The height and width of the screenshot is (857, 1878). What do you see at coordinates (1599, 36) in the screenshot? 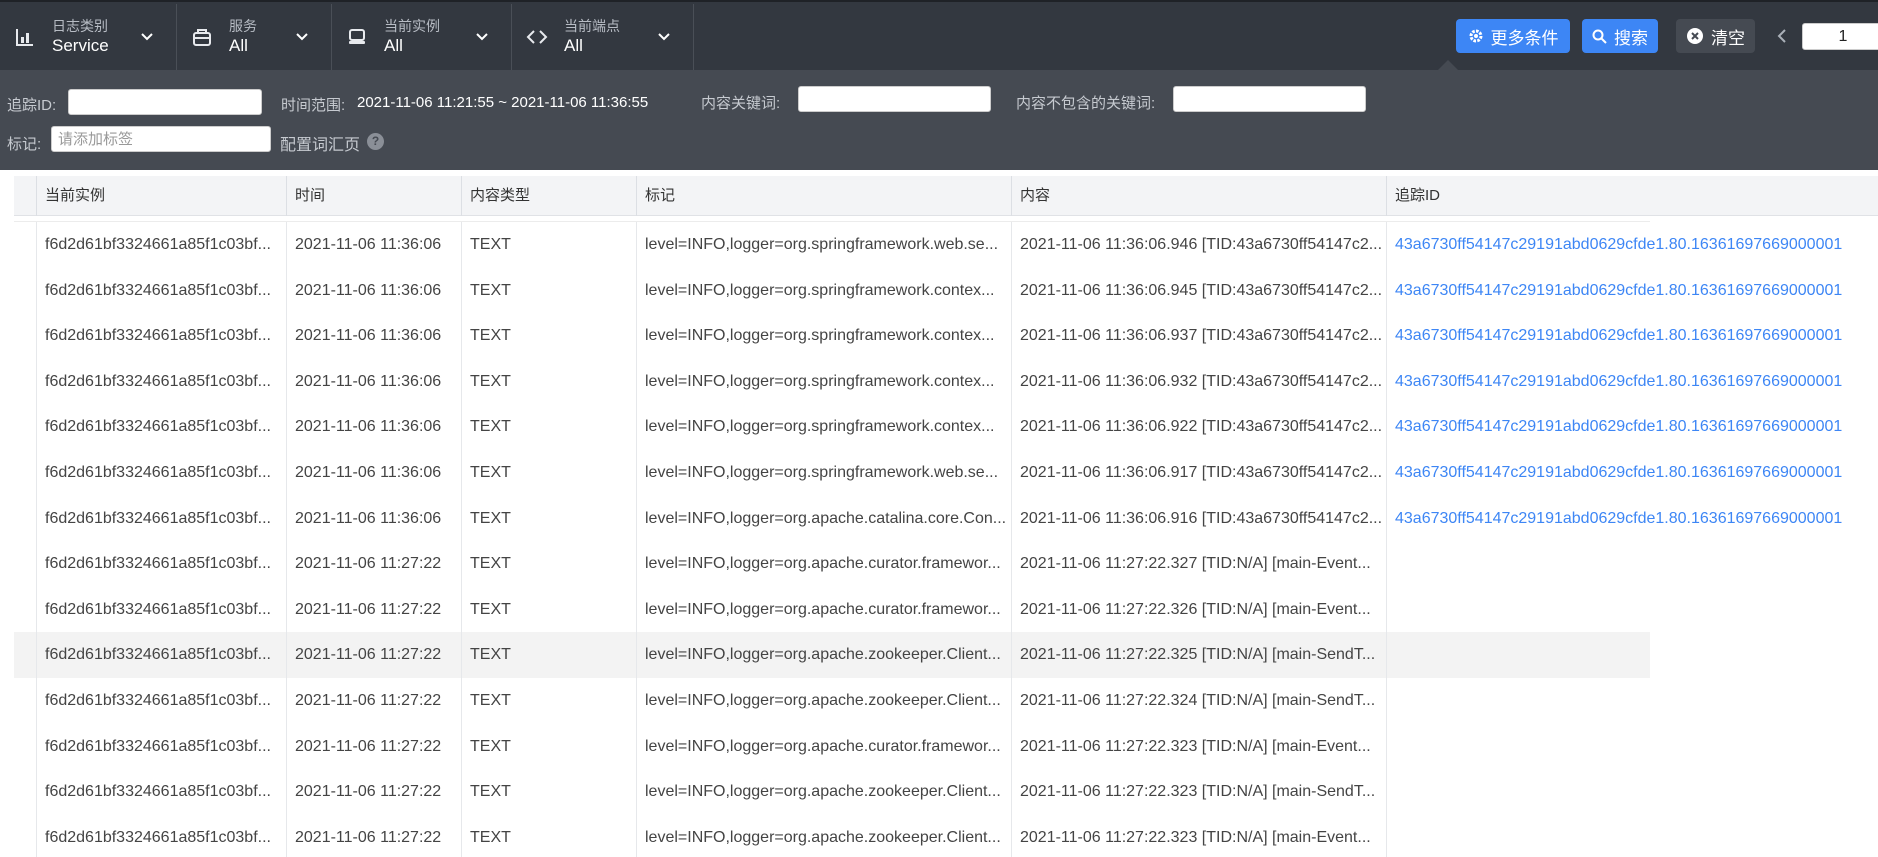
I see `search-icon` at bounding box center [1599, 36].